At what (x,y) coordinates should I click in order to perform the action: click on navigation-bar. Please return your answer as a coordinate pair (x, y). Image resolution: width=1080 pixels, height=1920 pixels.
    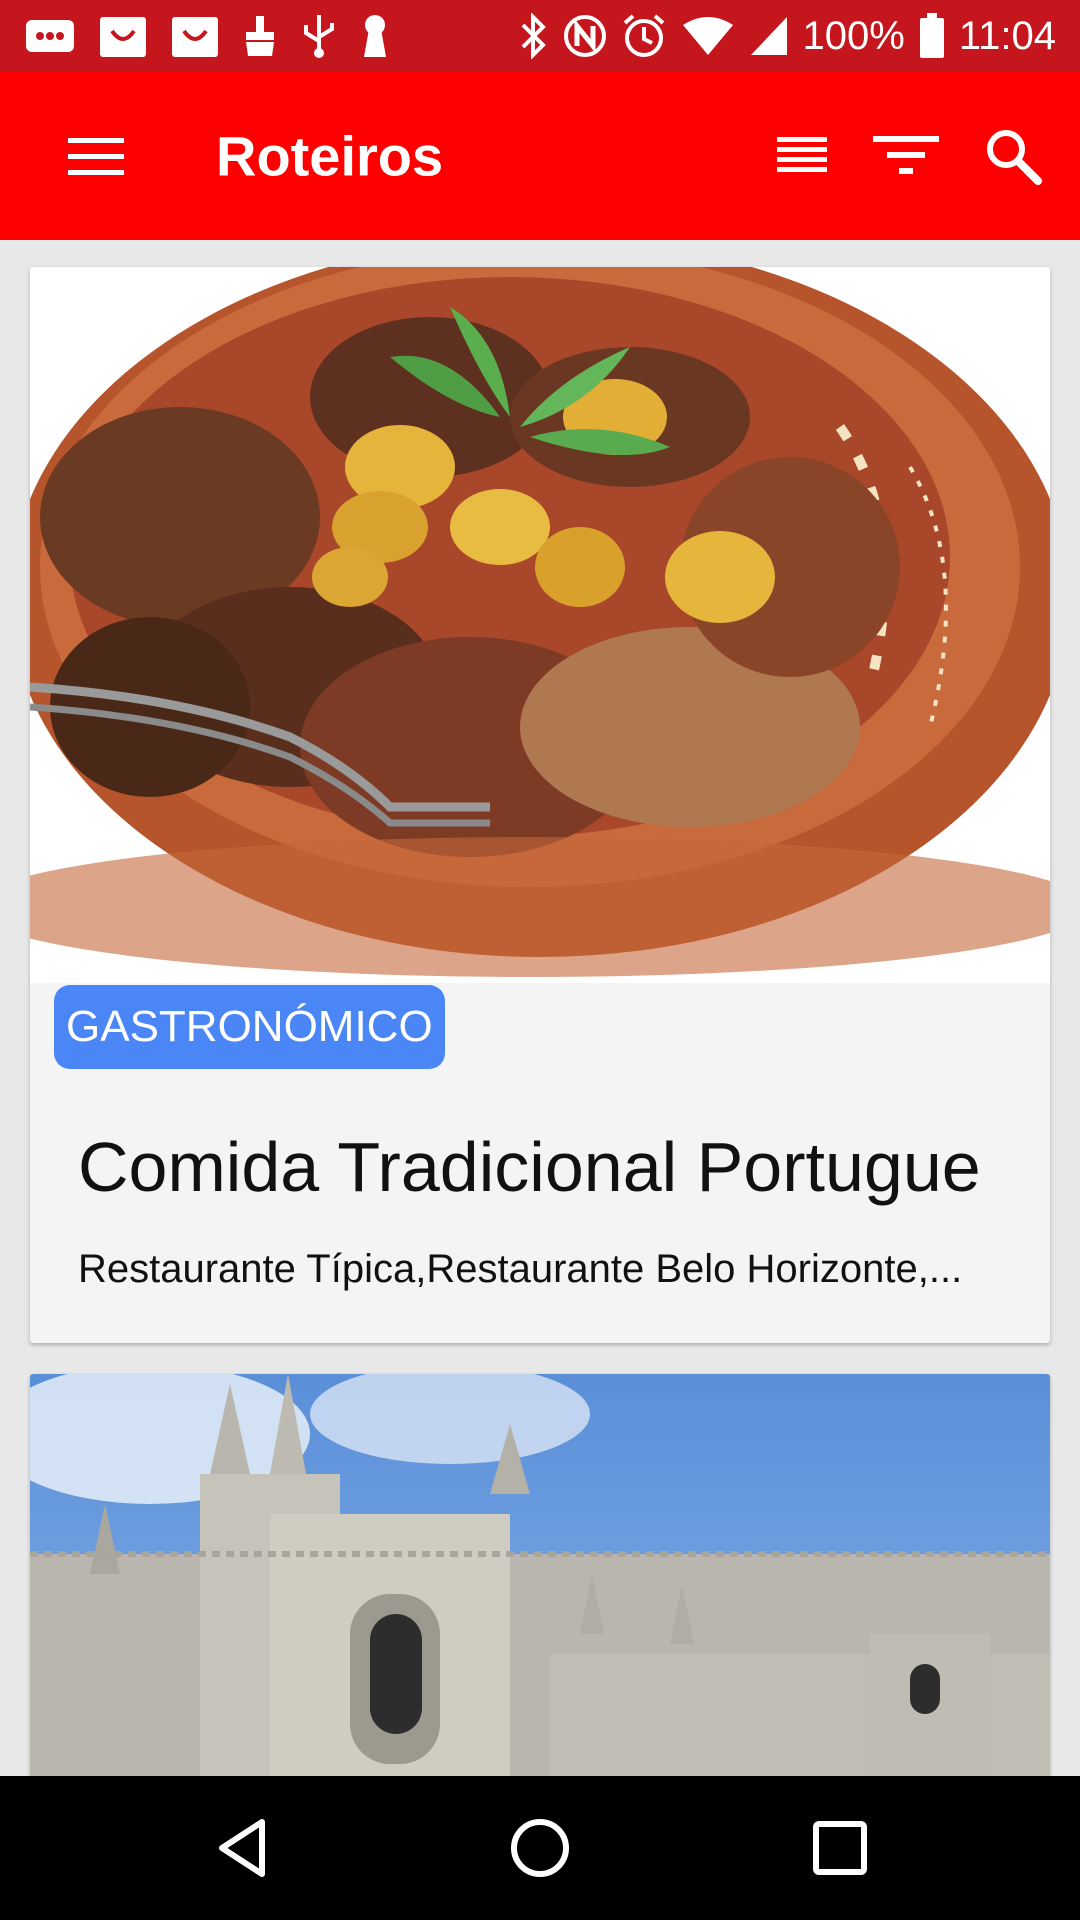
    Looking at the image, I should click on (540, 1848).